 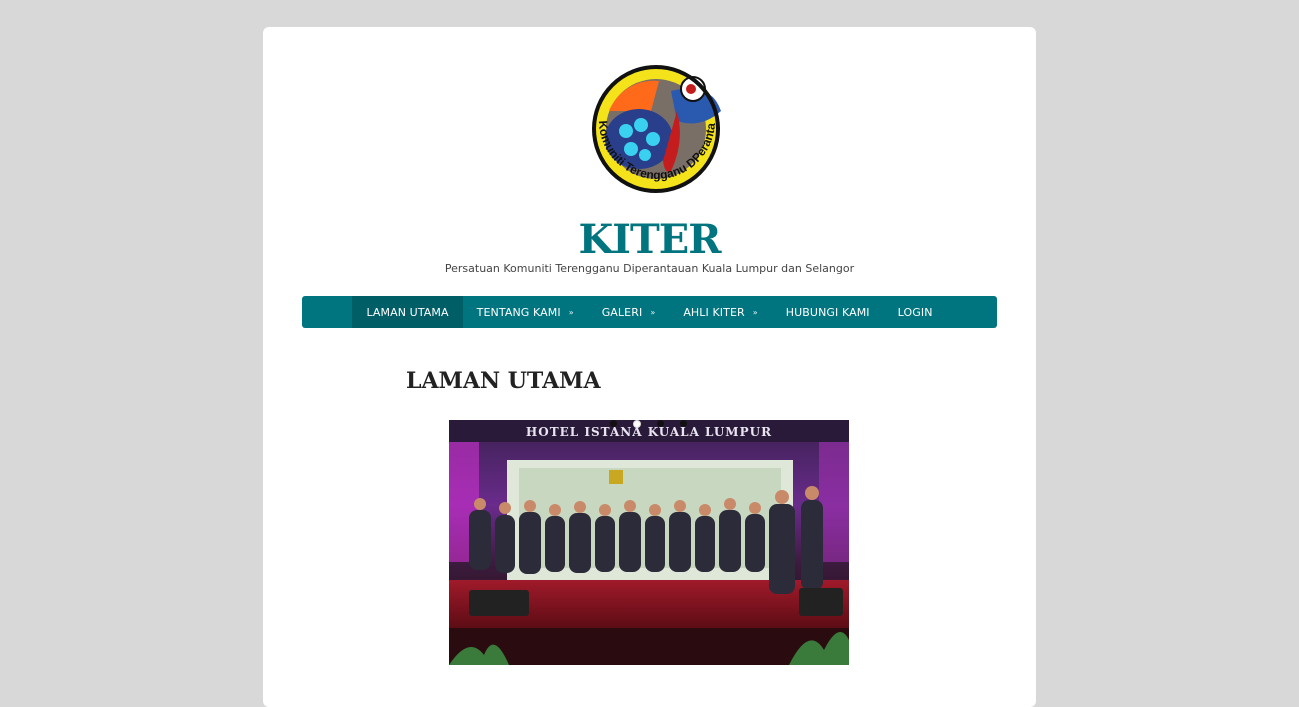 I want to click on nav-item-label: HUBUNGI KAMI, so click(x=827, y=312).